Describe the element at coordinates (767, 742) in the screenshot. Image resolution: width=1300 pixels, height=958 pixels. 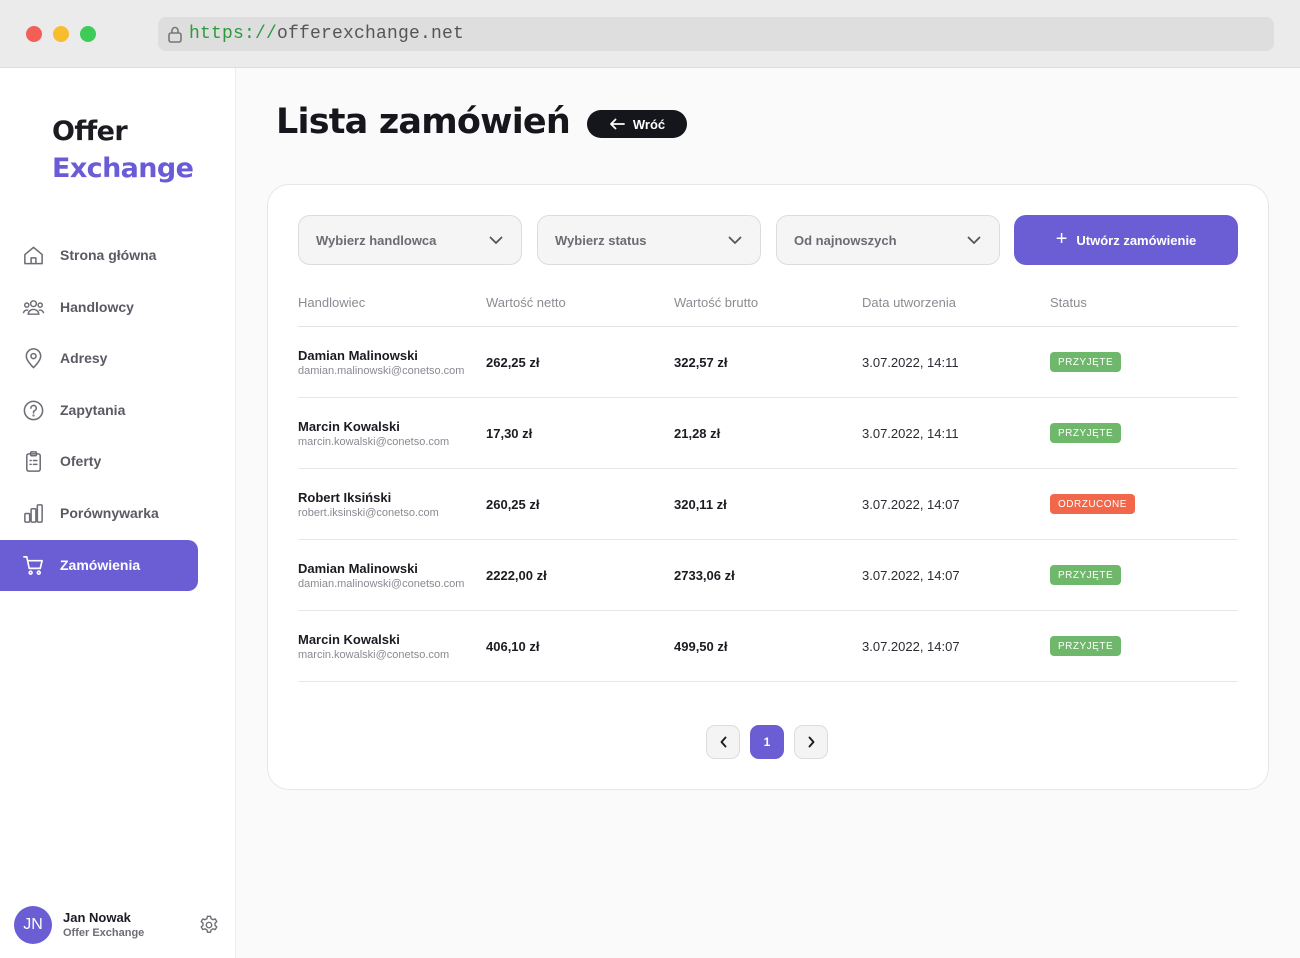
I see `page-button: 1` at that location.